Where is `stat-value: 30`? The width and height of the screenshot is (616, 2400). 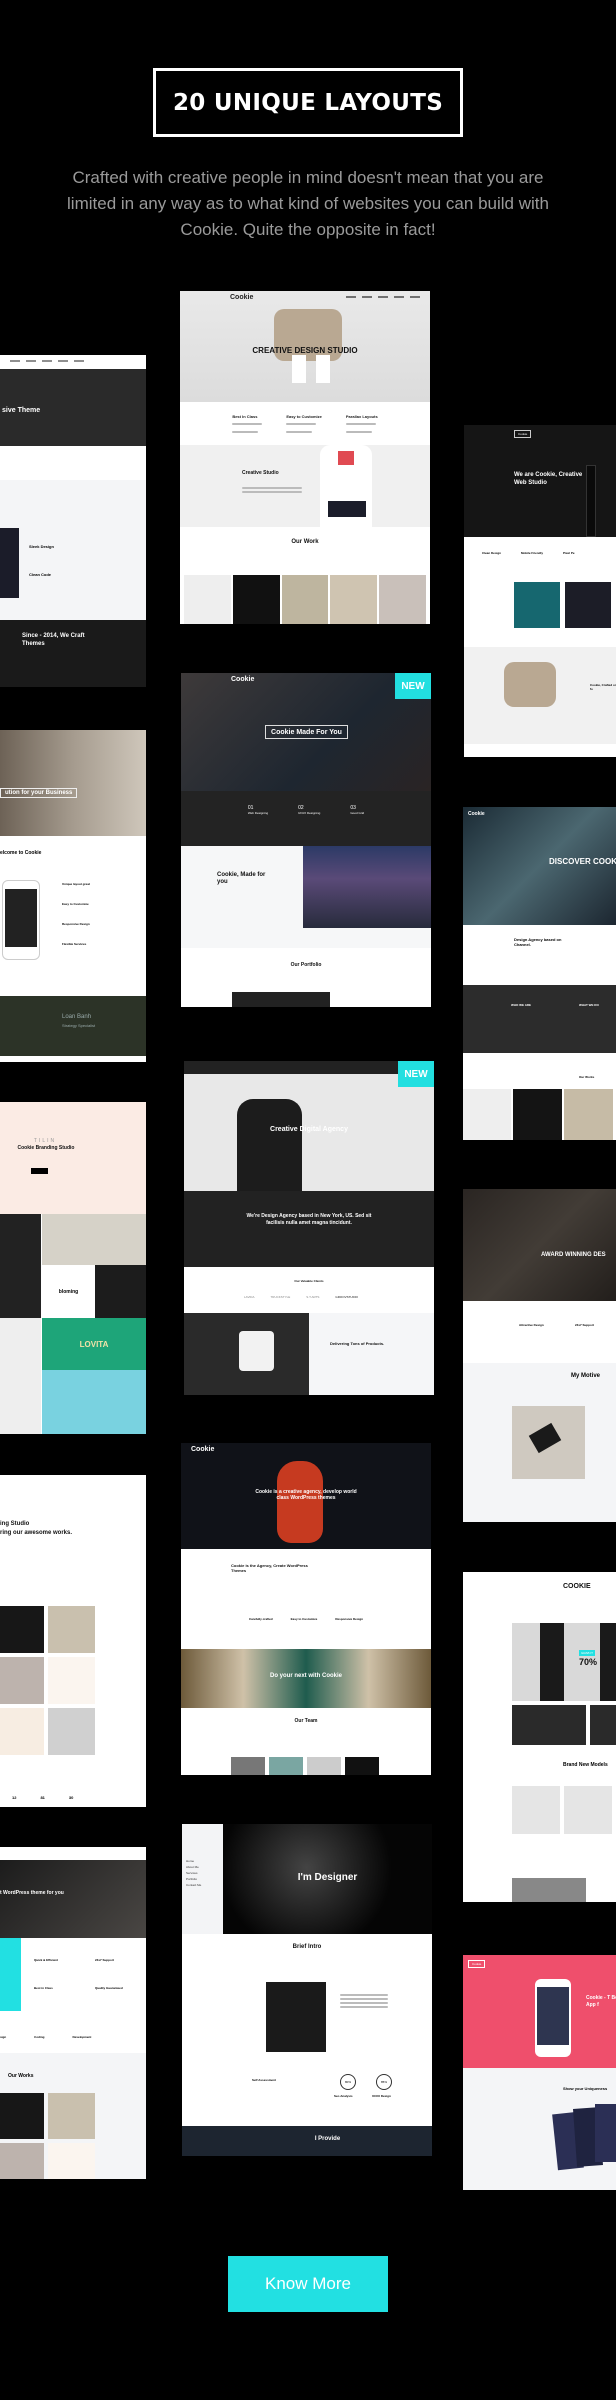
stat-value: 30 is located at coordinates (71, 1797).